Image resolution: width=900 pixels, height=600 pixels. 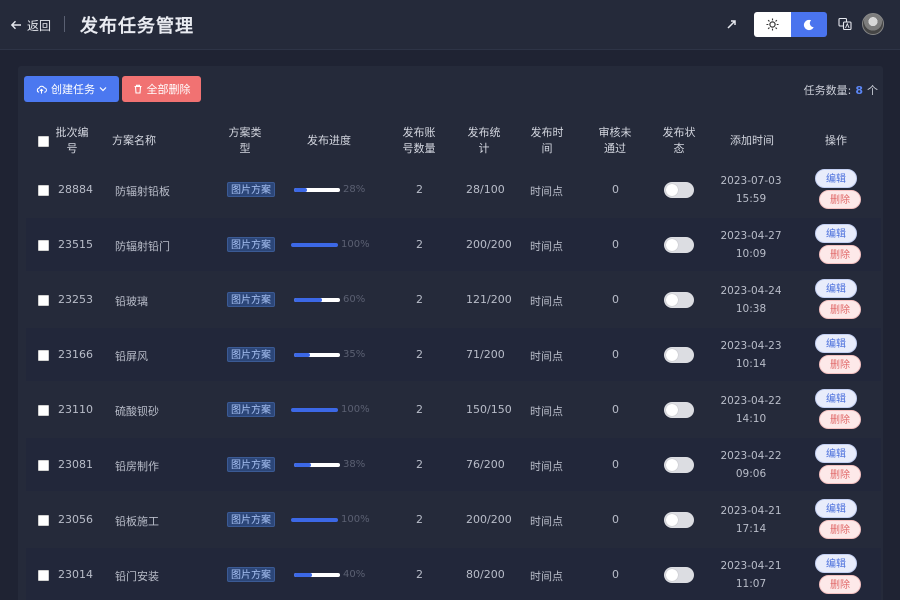 What do you see at coordinates (873, 24) in the screenshot?
I see `avatar` at bounding box center [873, 24].